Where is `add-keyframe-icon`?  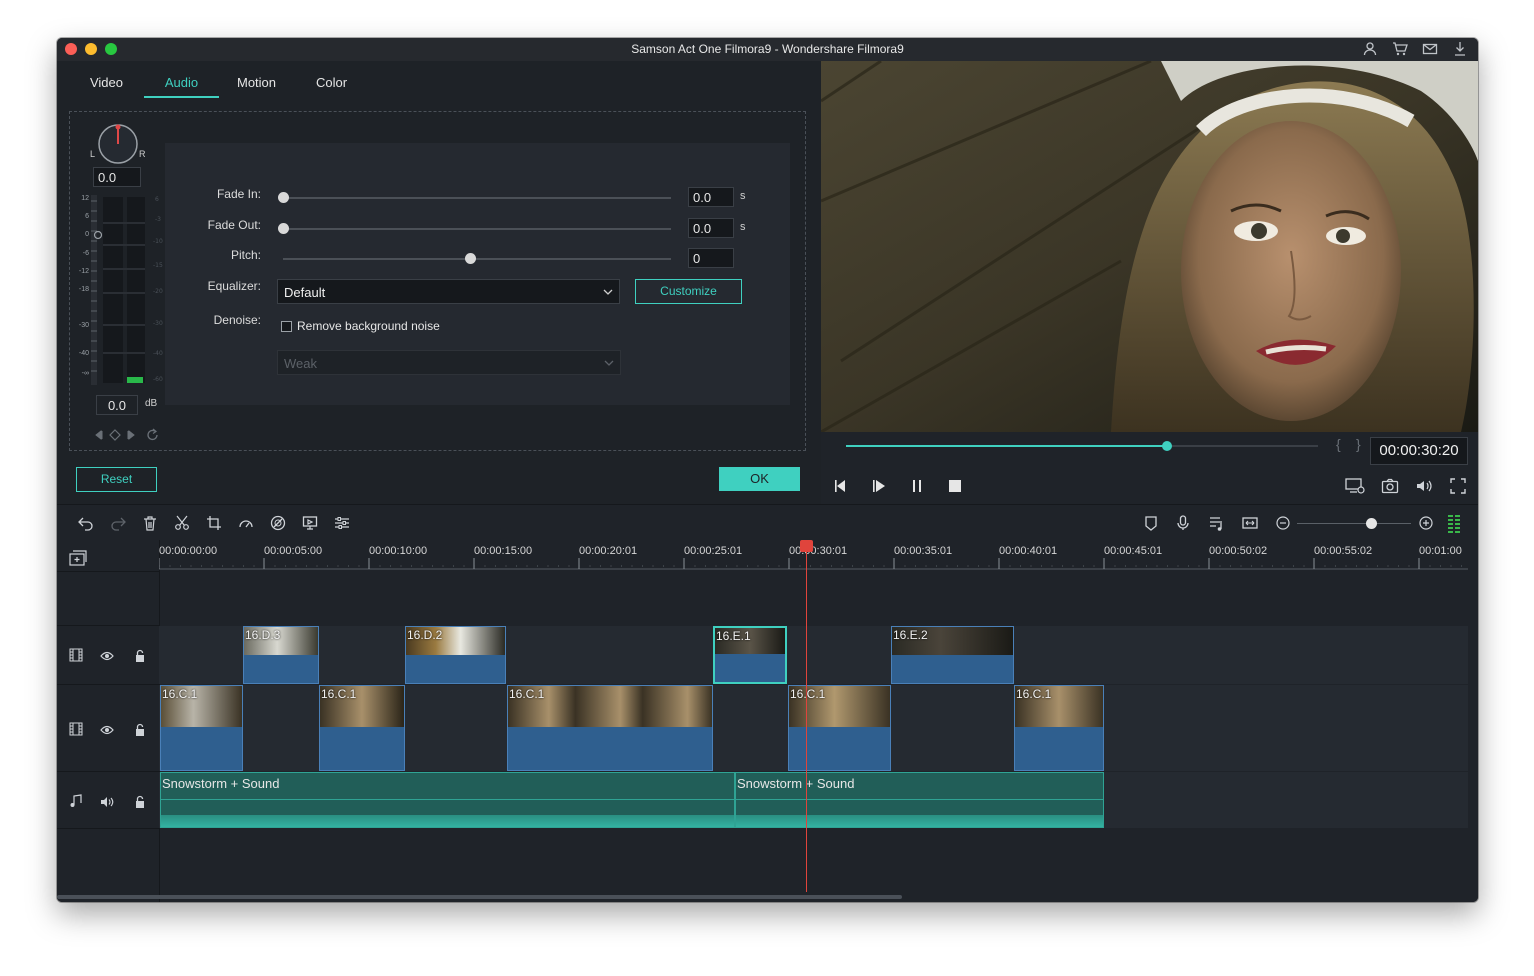
add-keyframe-icon is located at coordinates (115, 435).